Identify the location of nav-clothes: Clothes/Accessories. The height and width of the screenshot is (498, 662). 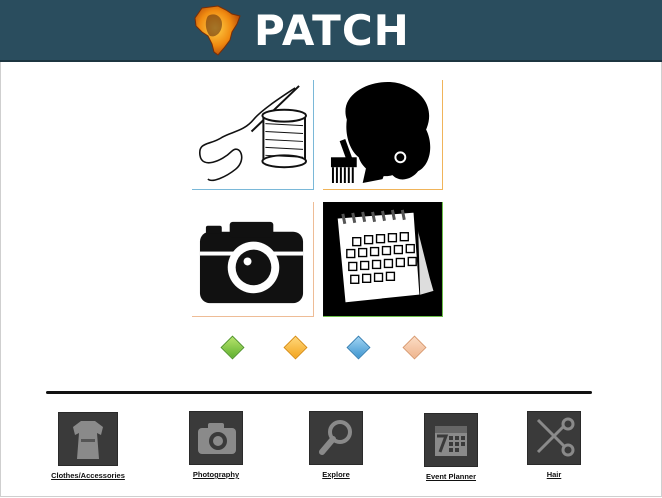
(88, 446).